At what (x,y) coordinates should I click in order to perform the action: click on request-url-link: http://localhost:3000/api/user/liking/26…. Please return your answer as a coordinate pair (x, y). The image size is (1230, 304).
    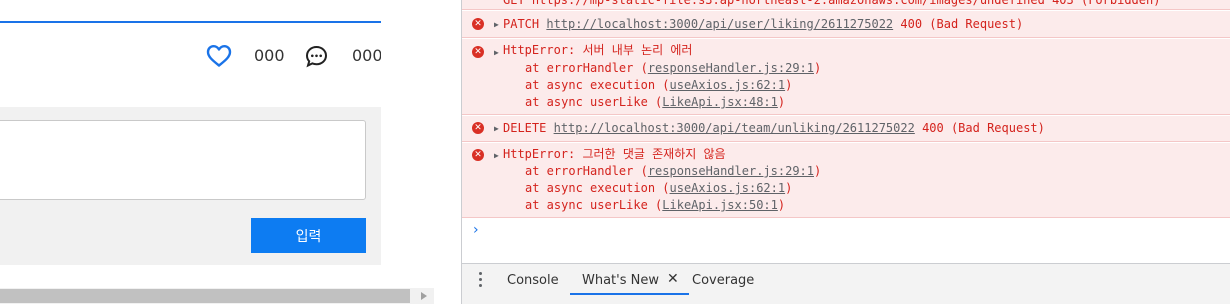
    Looking at the image, I should click on (719, 24).